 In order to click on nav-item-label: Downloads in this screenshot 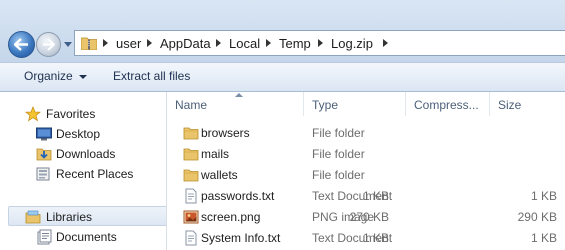, I will do `click(86, 154)`.